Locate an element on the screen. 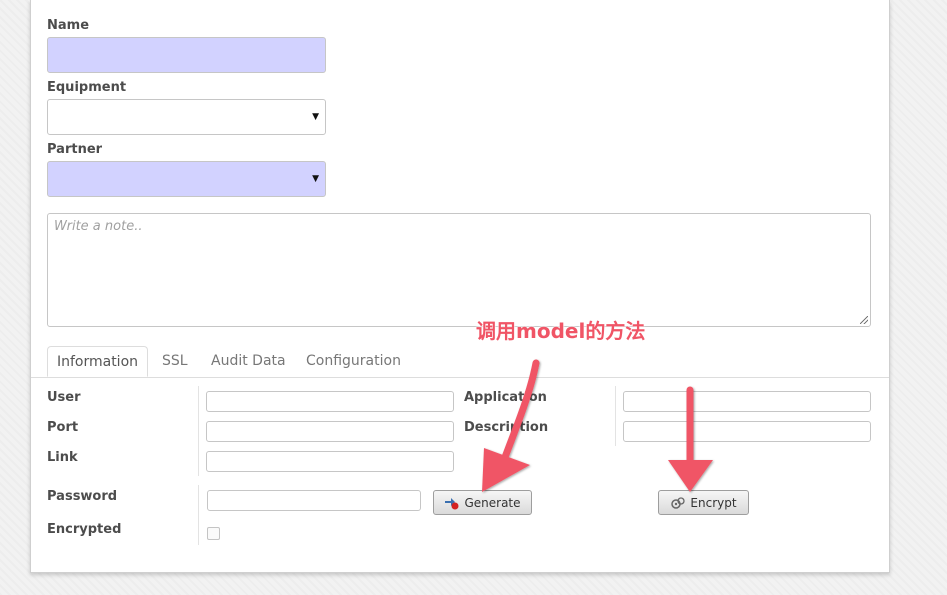 The height and width of the screenshot is (595, 947). resize-grip-icon is located at coordinates (864, 320).